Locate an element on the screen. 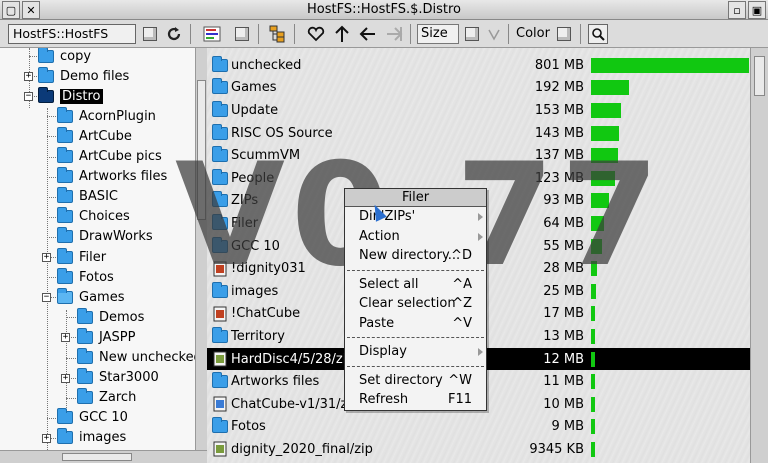  file-name: HardDisc4/5/28/zip is located at coordinates (293, 359).